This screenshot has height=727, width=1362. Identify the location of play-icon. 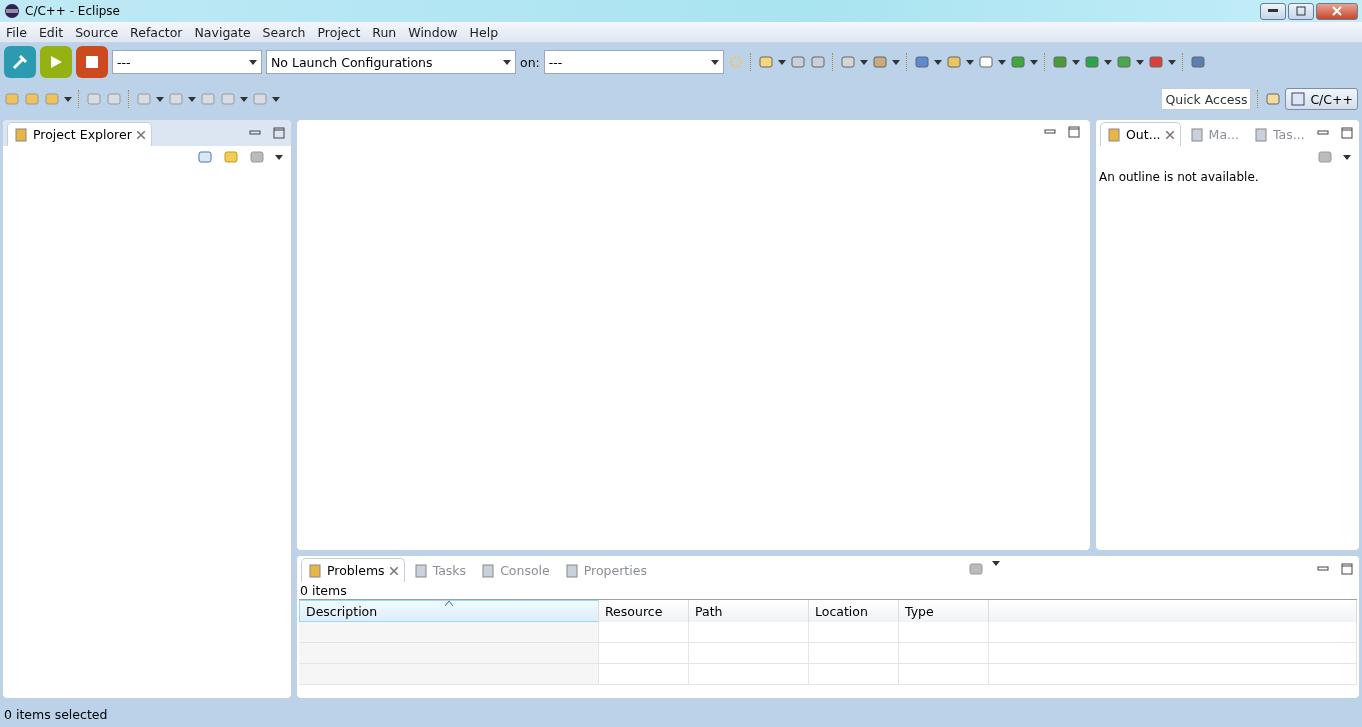
(56, 62).